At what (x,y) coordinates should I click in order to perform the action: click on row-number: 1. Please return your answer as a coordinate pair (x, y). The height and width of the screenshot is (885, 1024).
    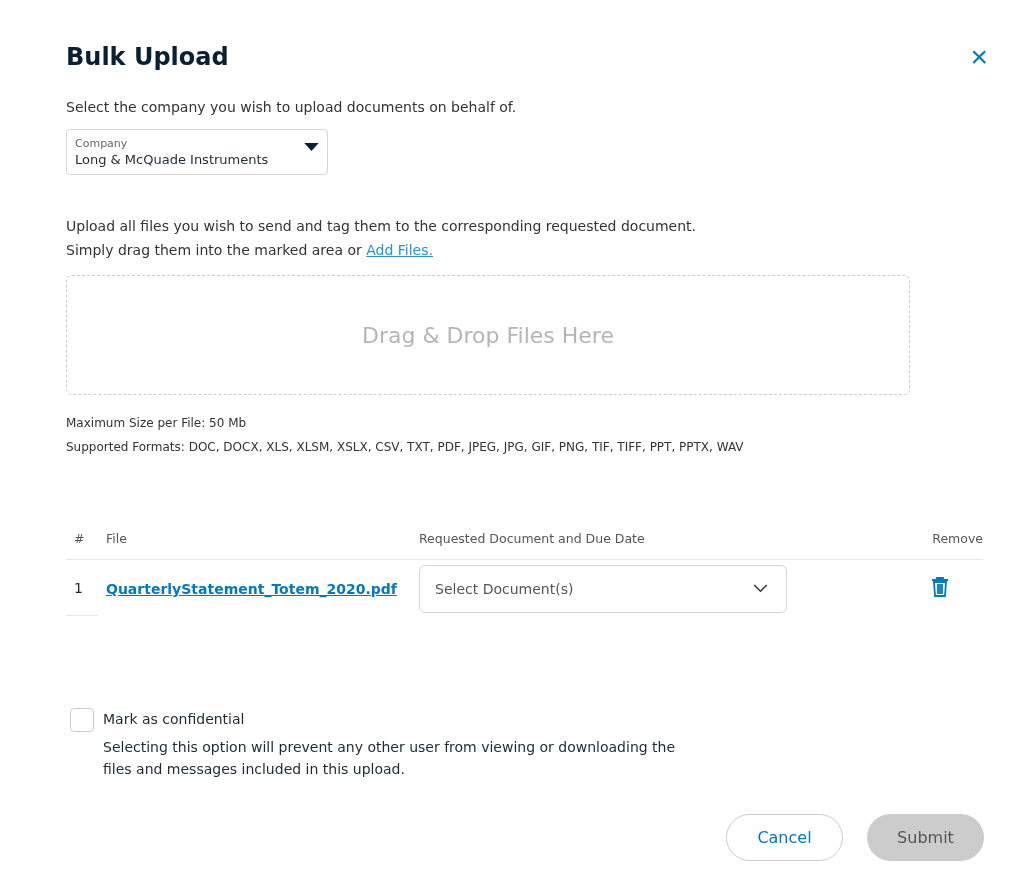
    Looking at the image, I should click on (82, 588).